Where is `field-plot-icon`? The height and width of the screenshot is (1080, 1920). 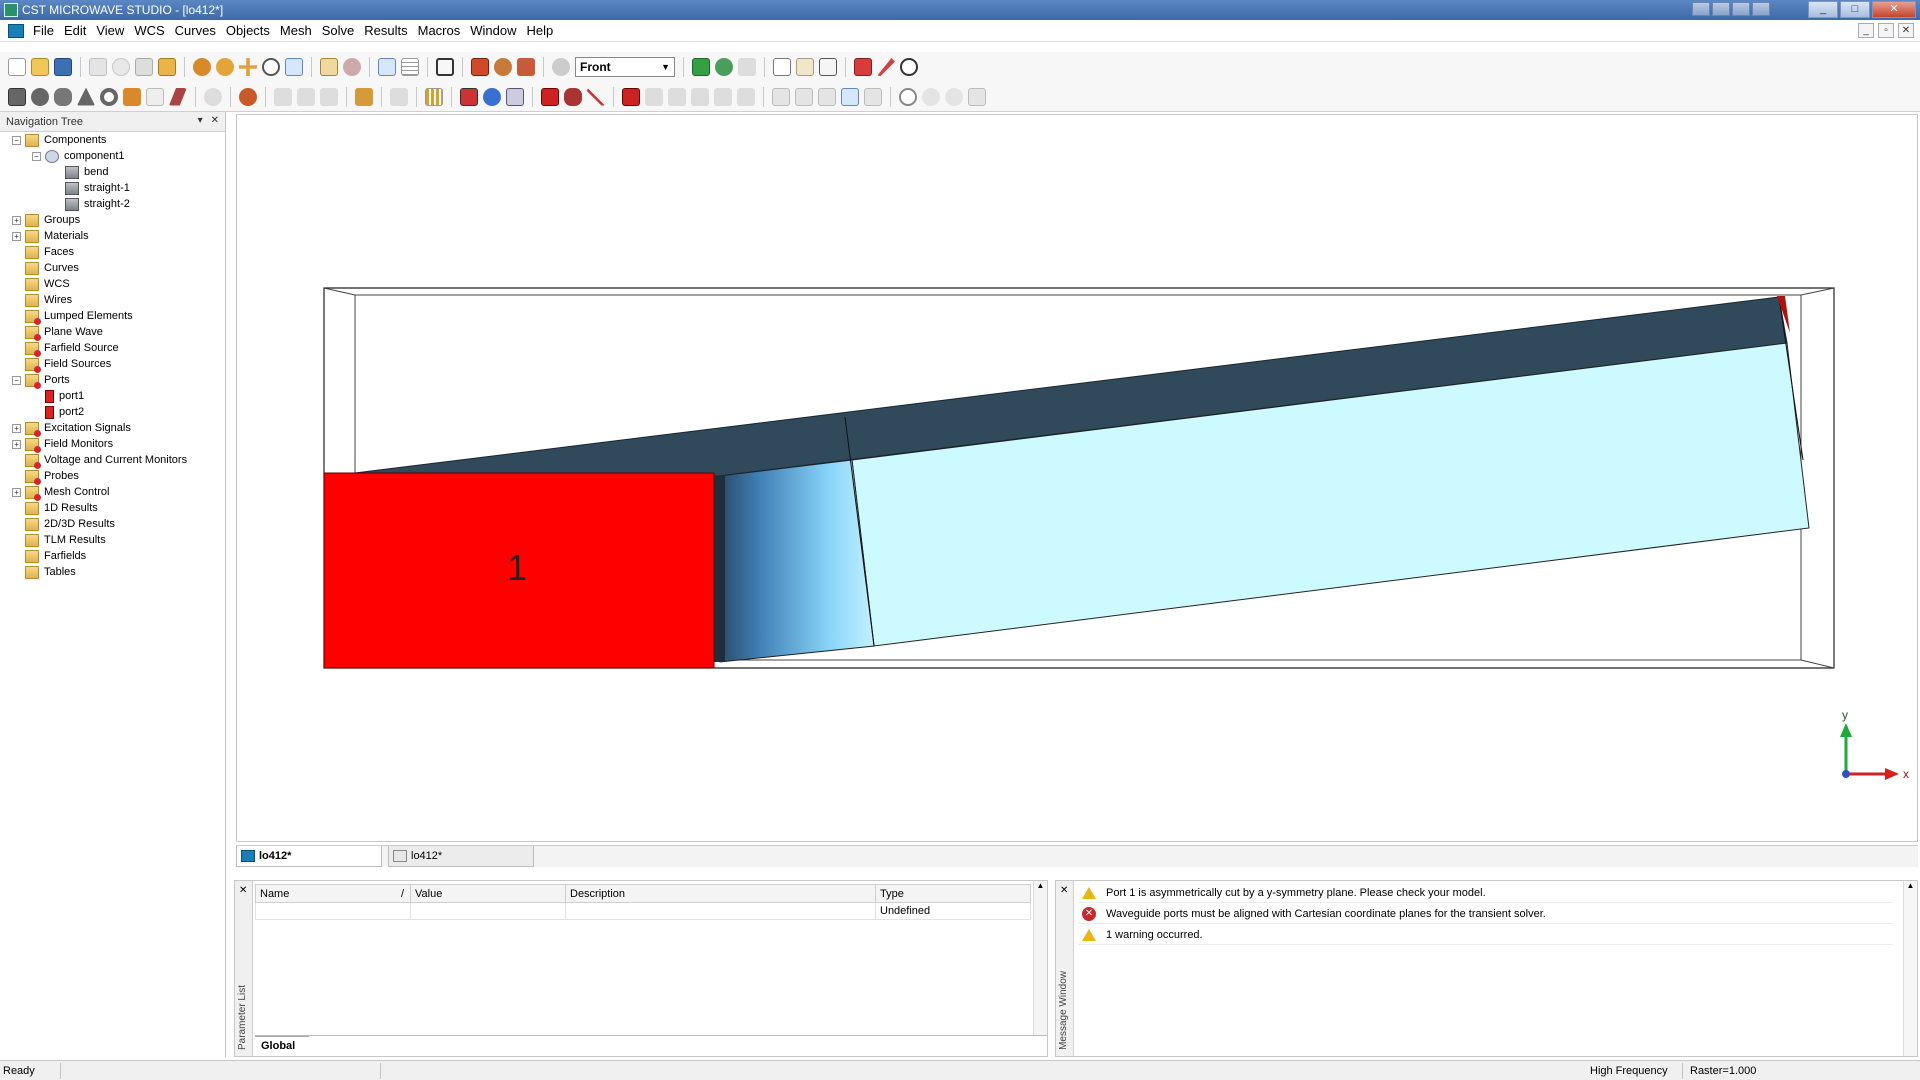
field-plot-icon is located at coordinates (908, 96).